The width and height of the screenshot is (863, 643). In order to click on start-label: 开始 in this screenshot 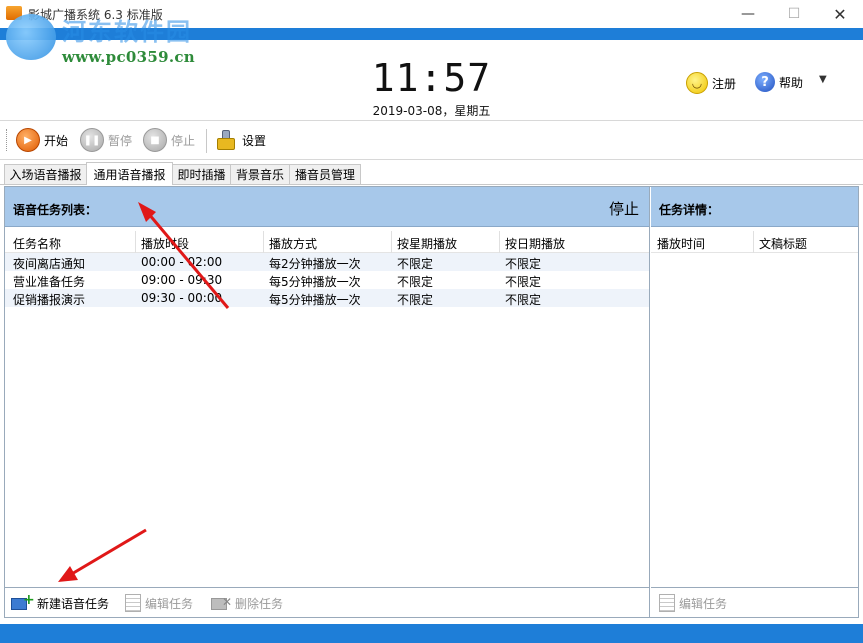, I will do `click(56, 140)`.